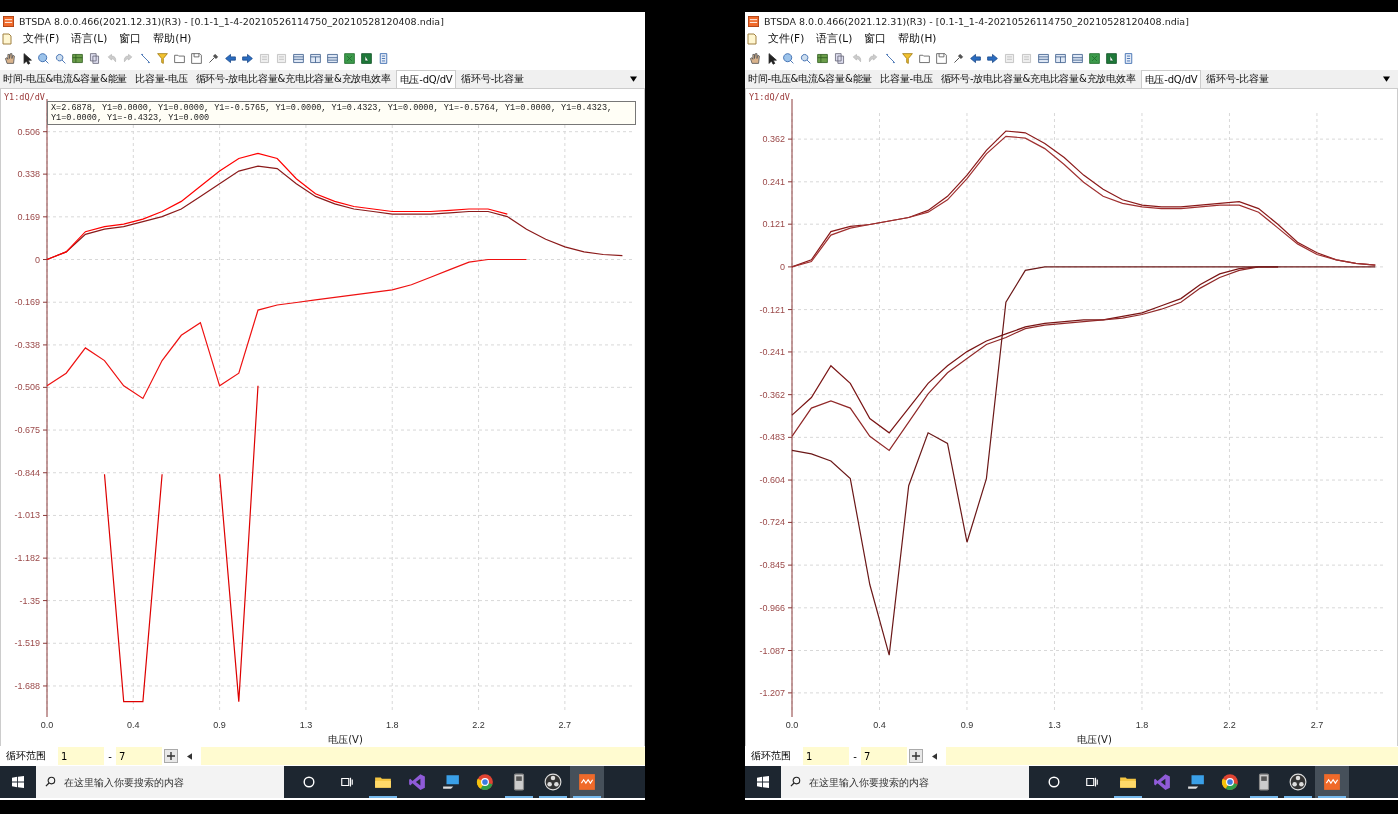 The height and width of the screenshot is (814, 1398). Describe the element at coordinates (341, 113) in the screenshot. I see `cursor-readout: X=2.6878, Y1=0.0000, Y1=0.0000, Y1=-0.5765, Y1=0.0000, Y1=0.4323, Y1=0.0000, Y1=-0.5764, Y1=0.0000, Y1=0.4323, Y1=0.0000, Y1=-0.4323, Y1=0.000` at that location.